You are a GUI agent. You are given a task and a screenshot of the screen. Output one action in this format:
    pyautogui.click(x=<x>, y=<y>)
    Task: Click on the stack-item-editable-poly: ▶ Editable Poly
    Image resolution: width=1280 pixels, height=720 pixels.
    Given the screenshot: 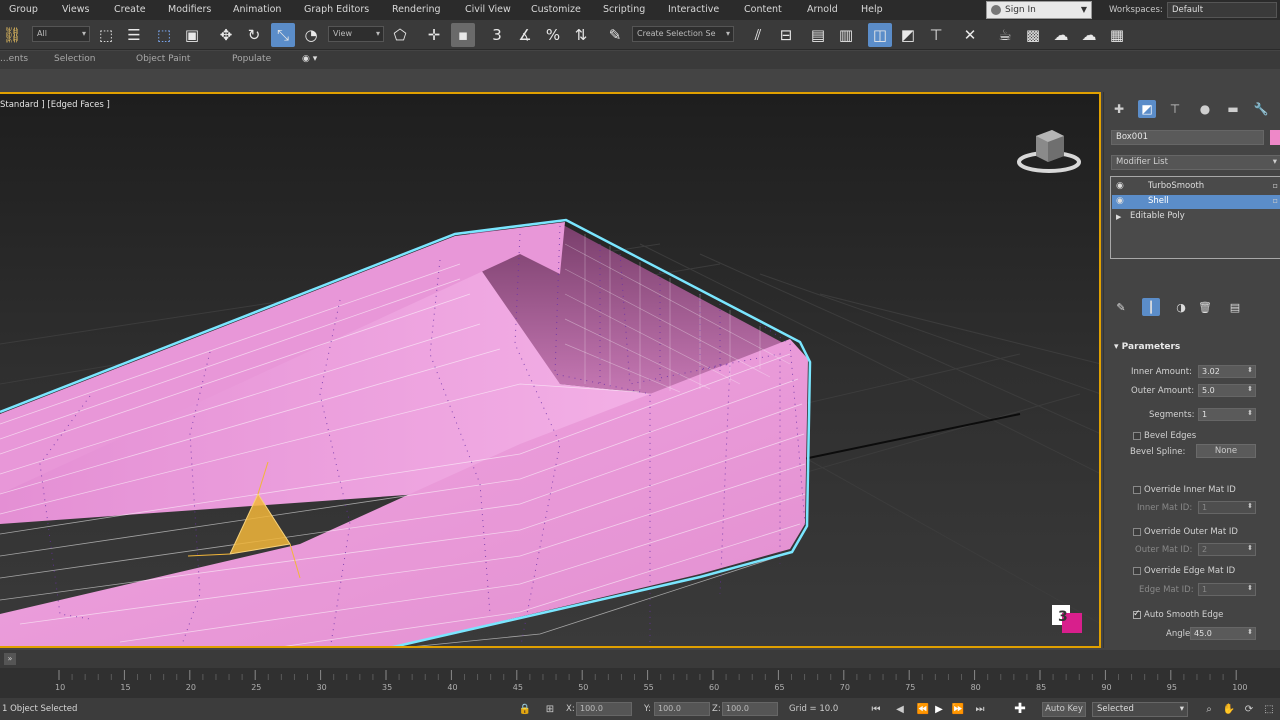 What is the action you would take?
    pyautogui.click(x=1196, y=217)
    